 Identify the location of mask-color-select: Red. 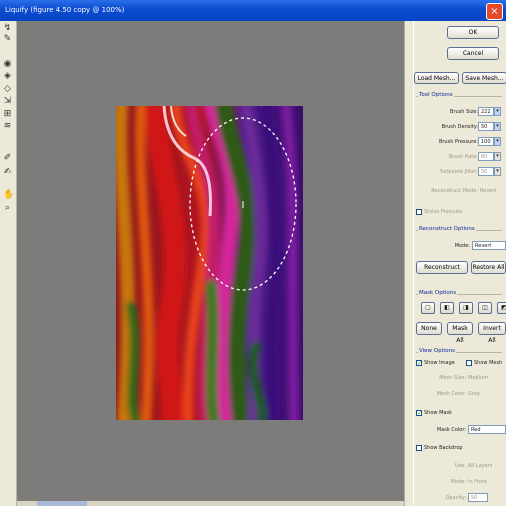
(487, 429).